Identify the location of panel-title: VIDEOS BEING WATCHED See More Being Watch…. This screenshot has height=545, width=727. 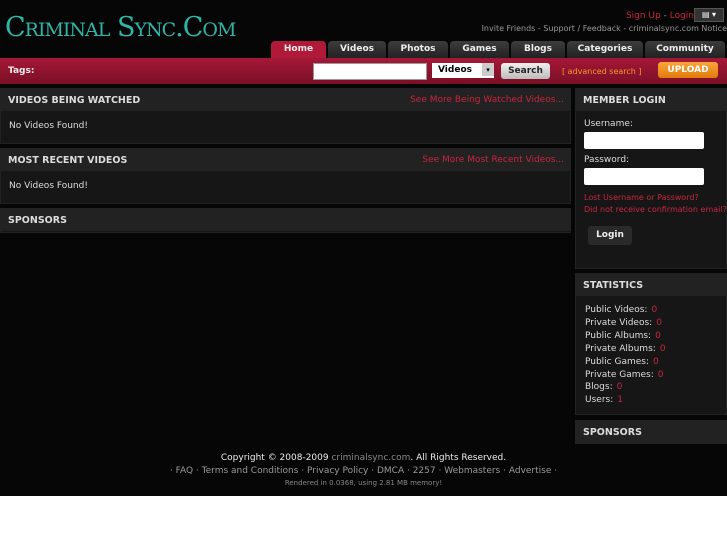
(285, 100).